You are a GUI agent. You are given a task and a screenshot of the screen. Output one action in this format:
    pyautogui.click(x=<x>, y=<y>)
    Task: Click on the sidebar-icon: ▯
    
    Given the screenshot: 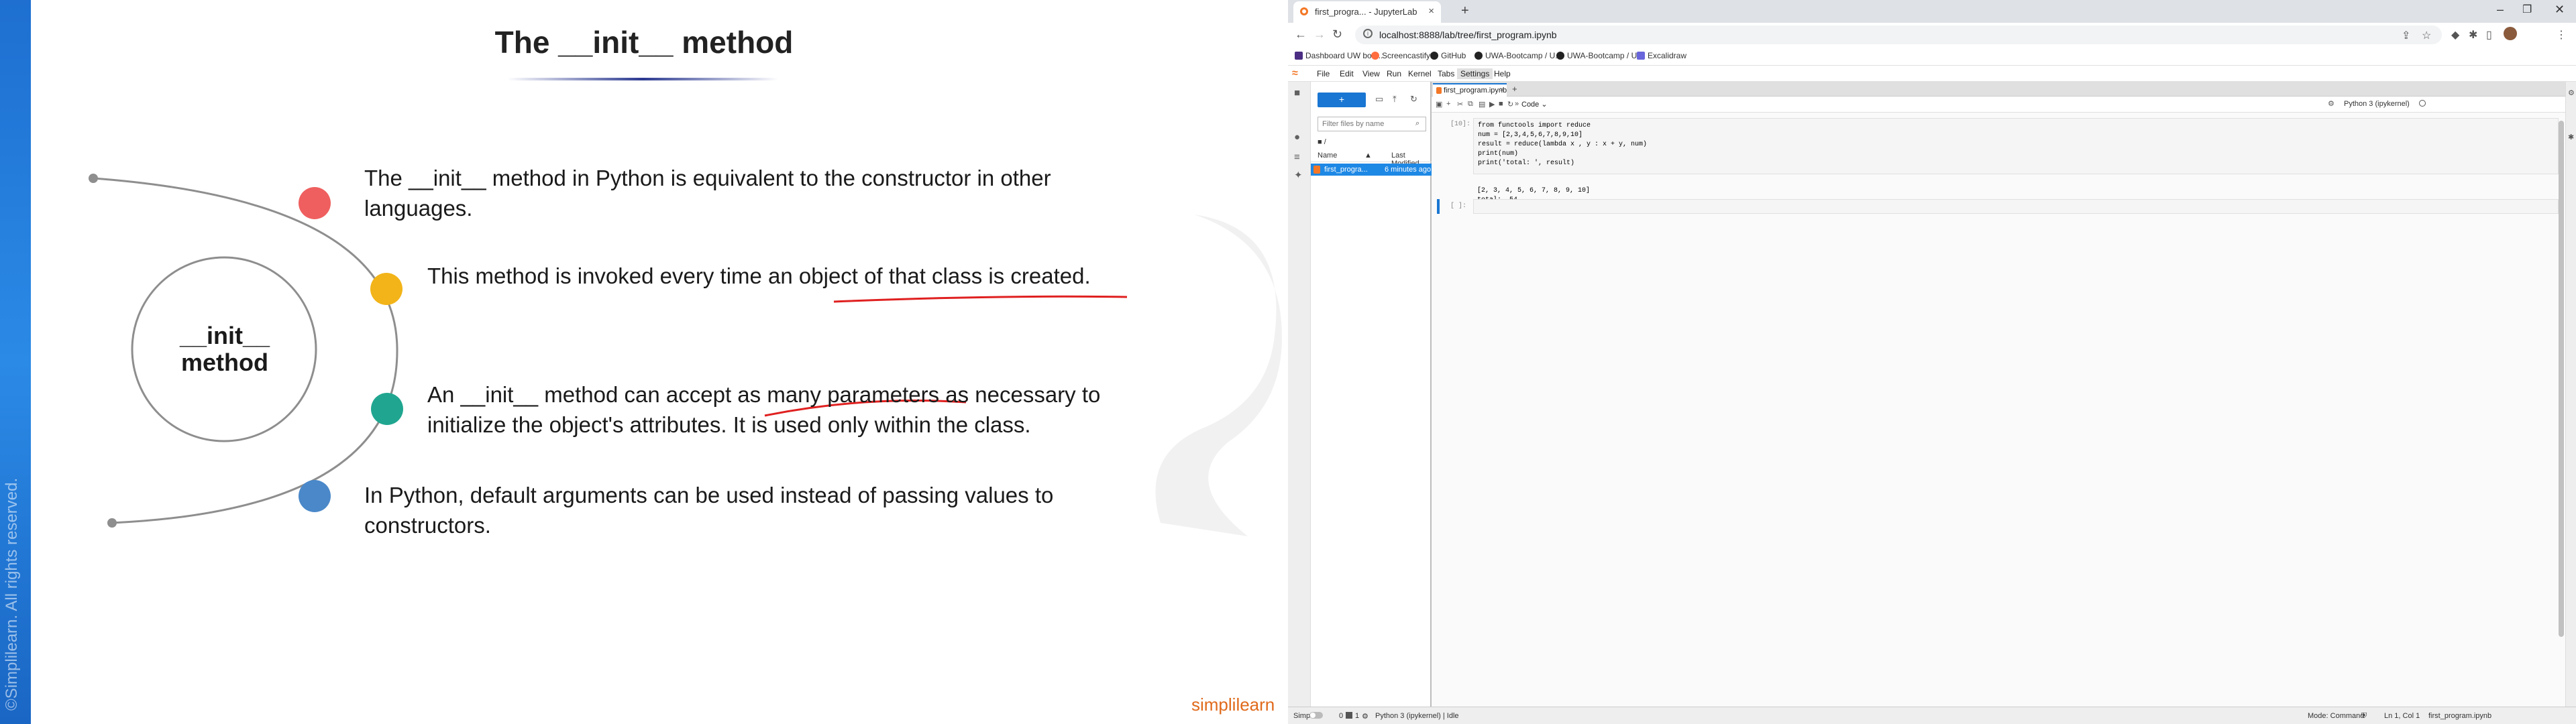 What is the action you would take?
    pyautogui.click(x=2489, y=35)
    